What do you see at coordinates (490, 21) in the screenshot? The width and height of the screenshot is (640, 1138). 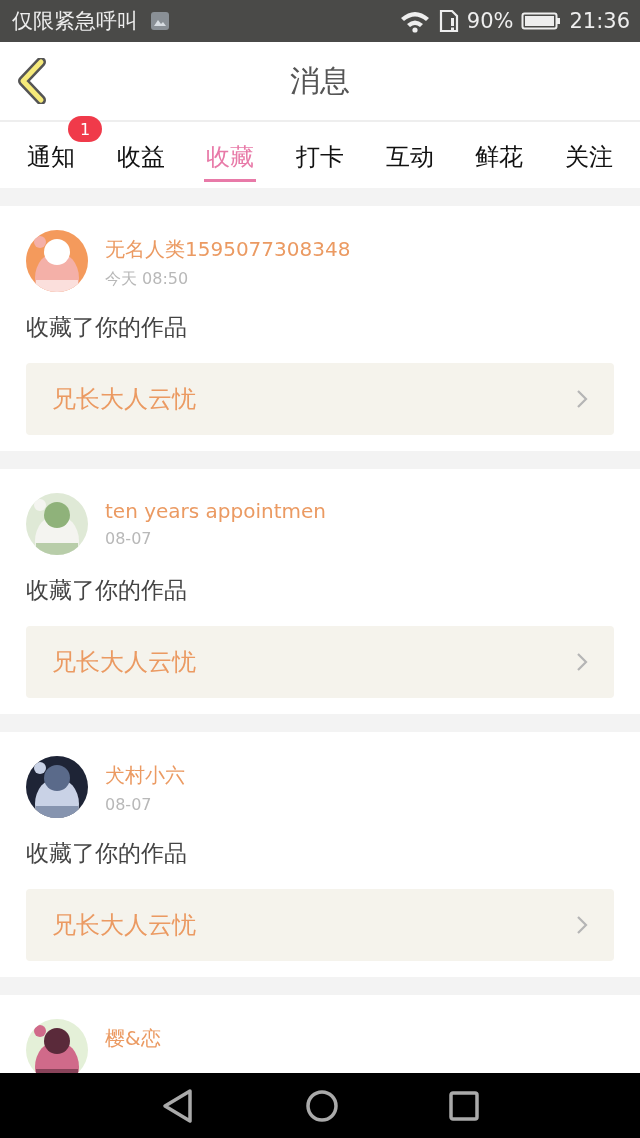 I see `battery-text: 90%` at bounding box center [490, 21].